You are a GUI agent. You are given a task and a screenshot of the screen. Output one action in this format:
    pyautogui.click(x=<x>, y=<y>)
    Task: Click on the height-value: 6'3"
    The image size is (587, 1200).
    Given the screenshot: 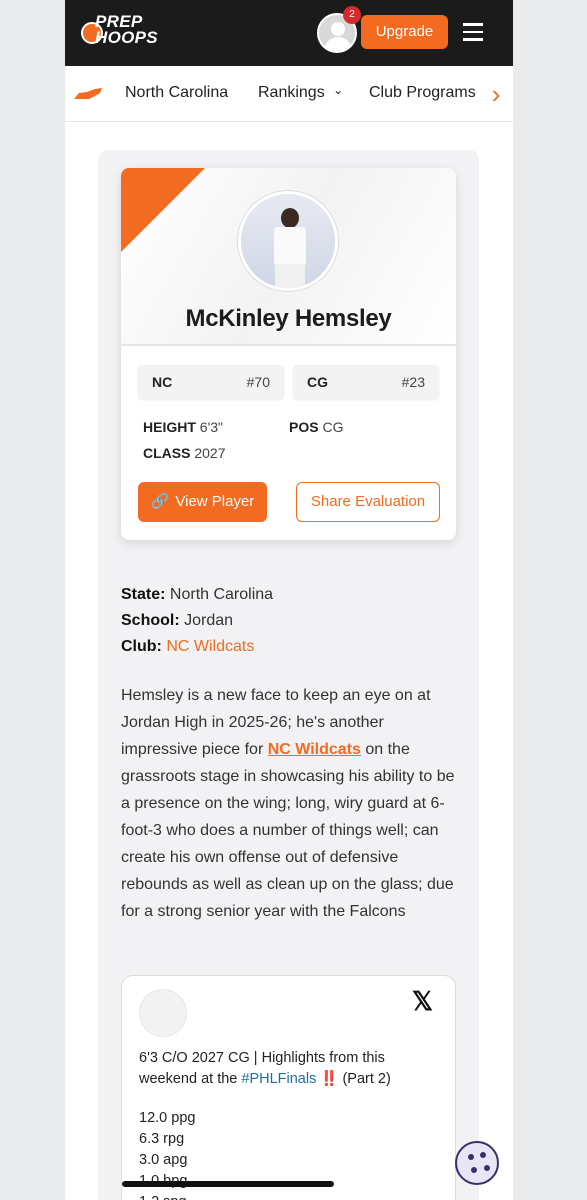 What is the action you would take?
    pyautogui.click(x=211, y=427)
    